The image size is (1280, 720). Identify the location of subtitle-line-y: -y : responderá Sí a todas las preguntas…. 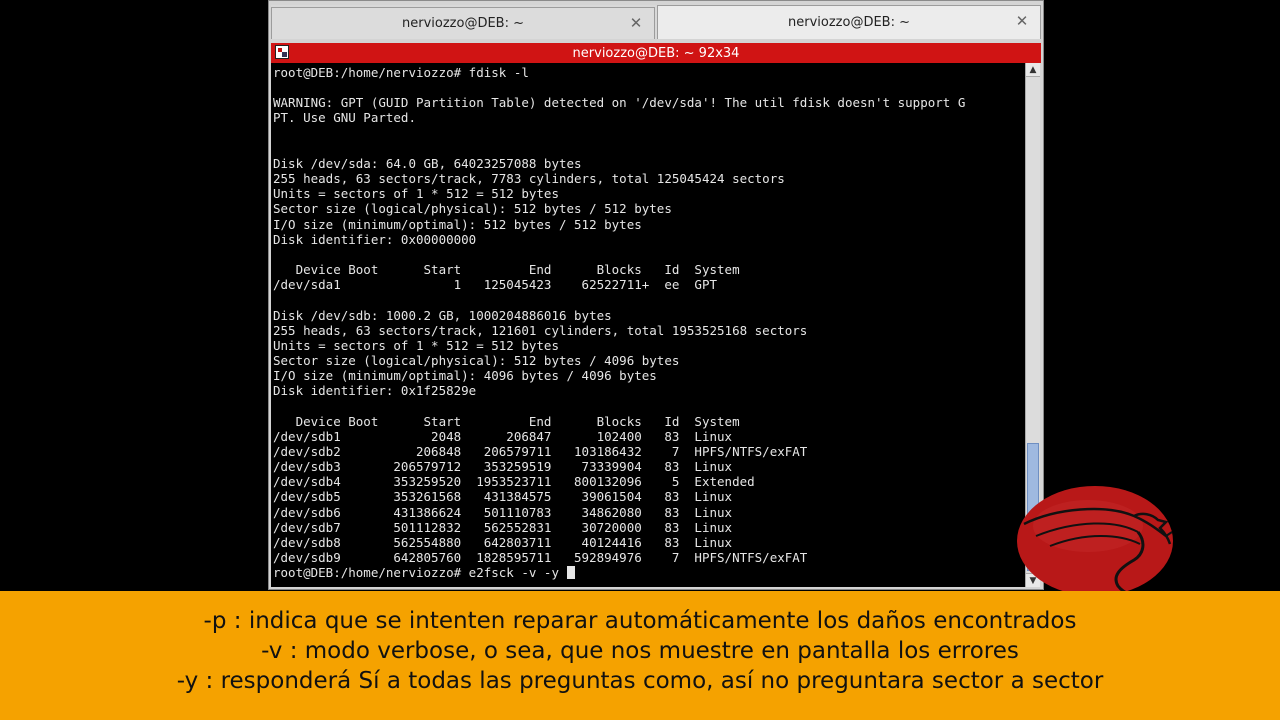
(640, 681).